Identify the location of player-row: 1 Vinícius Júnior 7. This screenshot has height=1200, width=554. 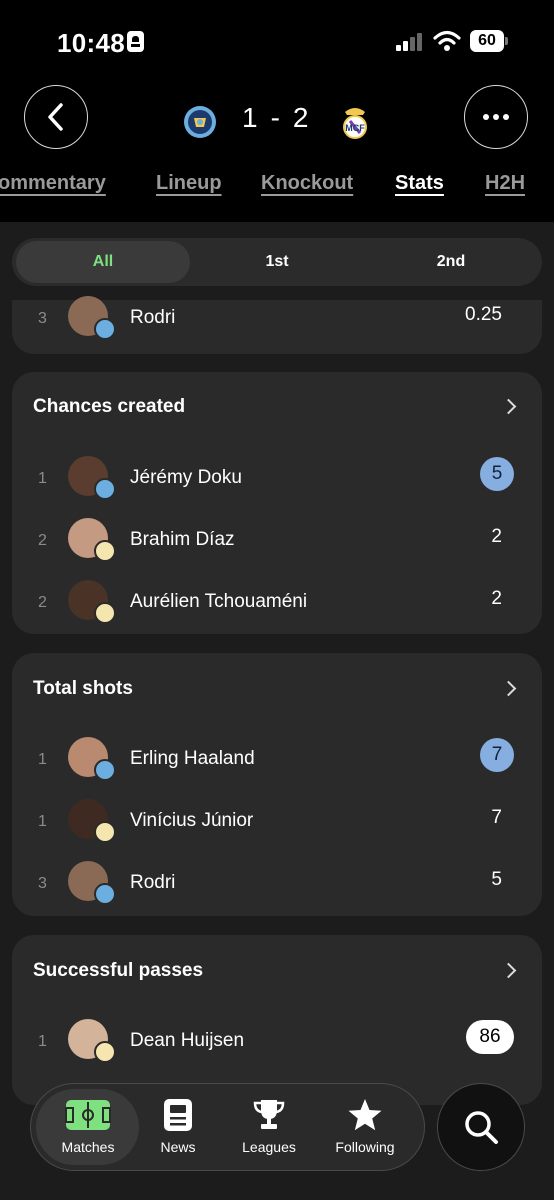
(277, 823).